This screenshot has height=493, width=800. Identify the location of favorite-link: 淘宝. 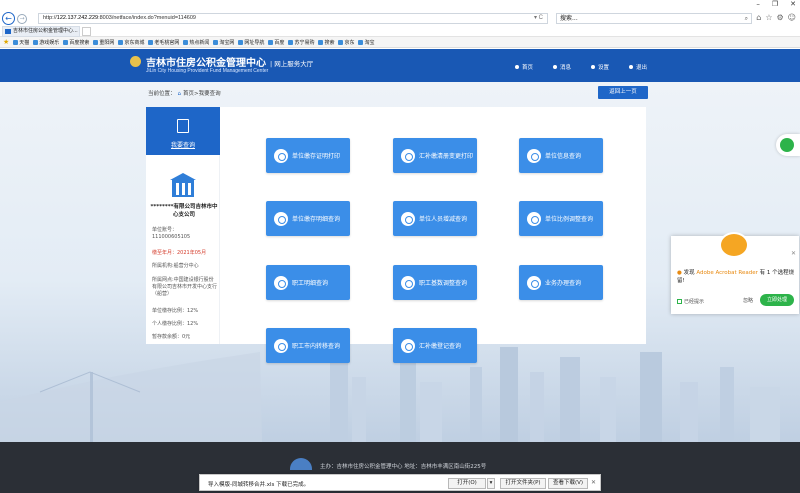
(366, 42).